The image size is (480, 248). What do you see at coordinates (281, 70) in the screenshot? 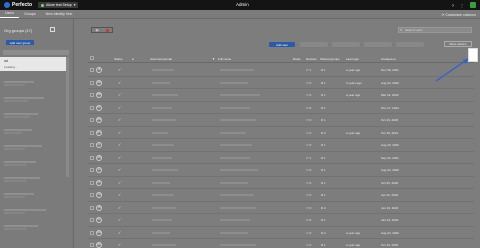
I see `table-row: JB ✓ ▭ 1 ⧉ 1 a year ago Nov 30, 2021` at bounding box center [281, 70].